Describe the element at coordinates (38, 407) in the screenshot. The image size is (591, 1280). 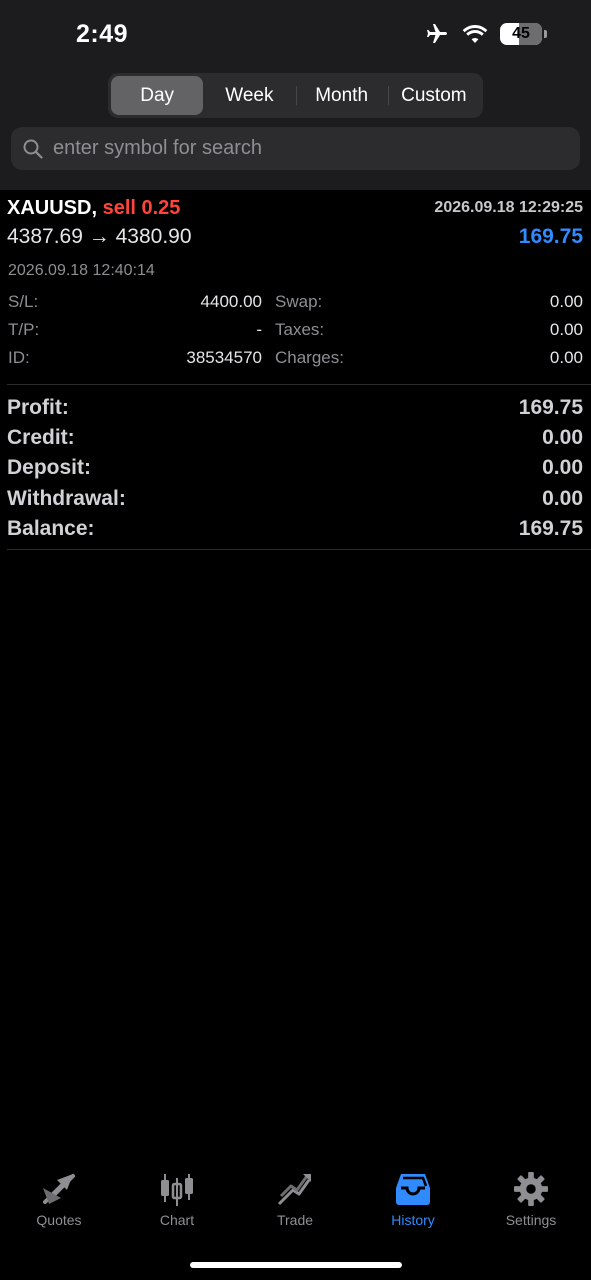
I see `profit-label: Profit:` at that location.